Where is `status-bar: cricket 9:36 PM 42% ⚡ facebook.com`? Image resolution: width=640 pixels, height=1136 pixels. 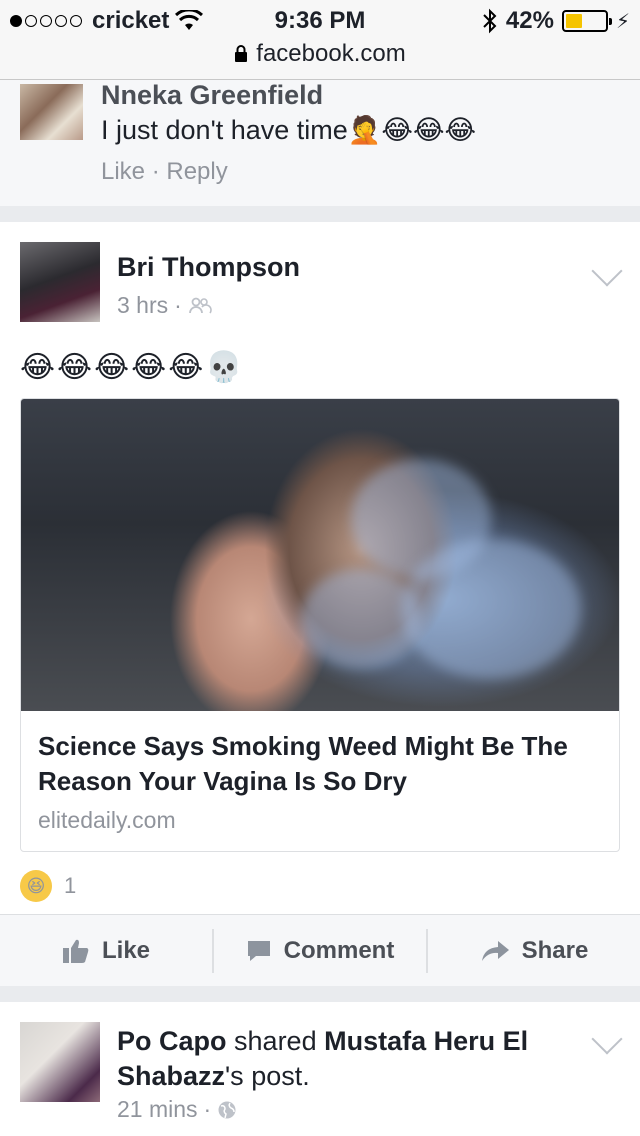 status-bar: cricket 9:36 PM 42% ⚡ facebook.com is located at coordinates (320, 40).